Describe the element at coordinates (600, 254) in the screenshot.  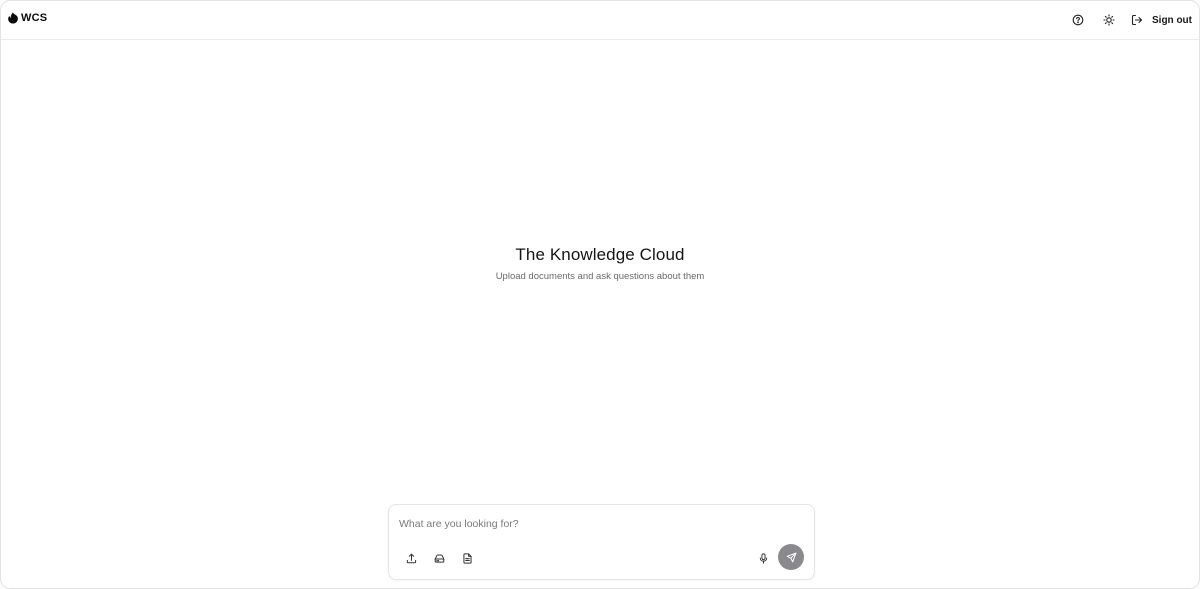
I see `page-title: The Knowledge Cloud` at that location.